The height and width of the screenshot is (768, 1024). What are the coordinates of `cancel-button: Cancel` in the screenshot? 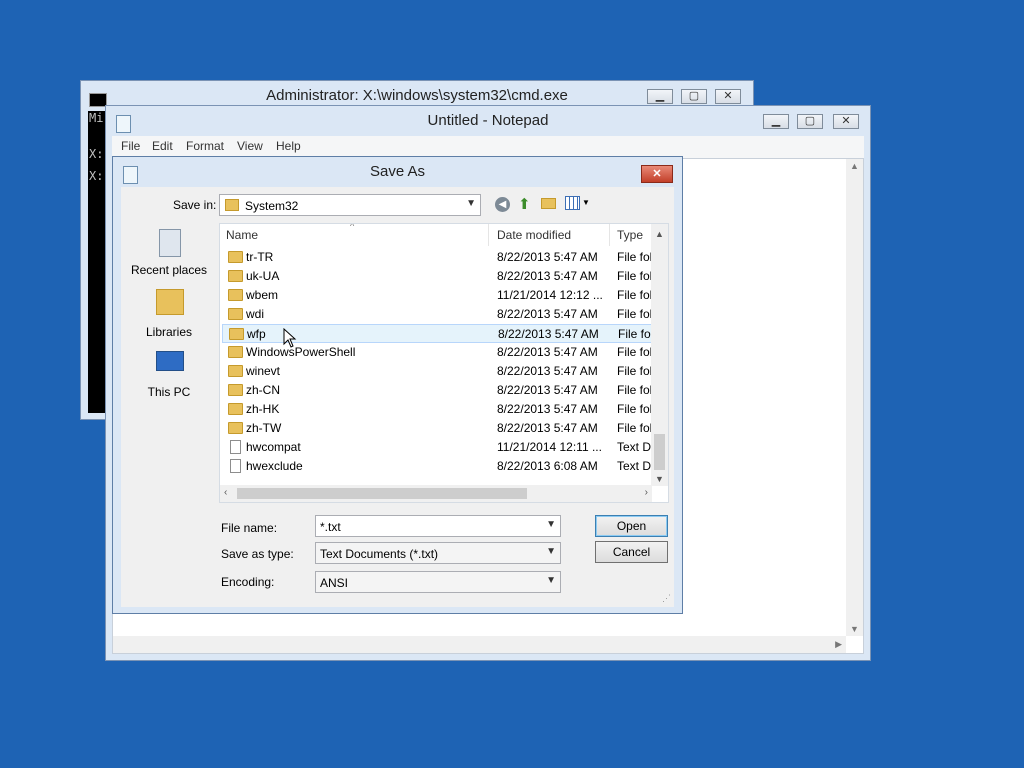 It's located at (631, 552).